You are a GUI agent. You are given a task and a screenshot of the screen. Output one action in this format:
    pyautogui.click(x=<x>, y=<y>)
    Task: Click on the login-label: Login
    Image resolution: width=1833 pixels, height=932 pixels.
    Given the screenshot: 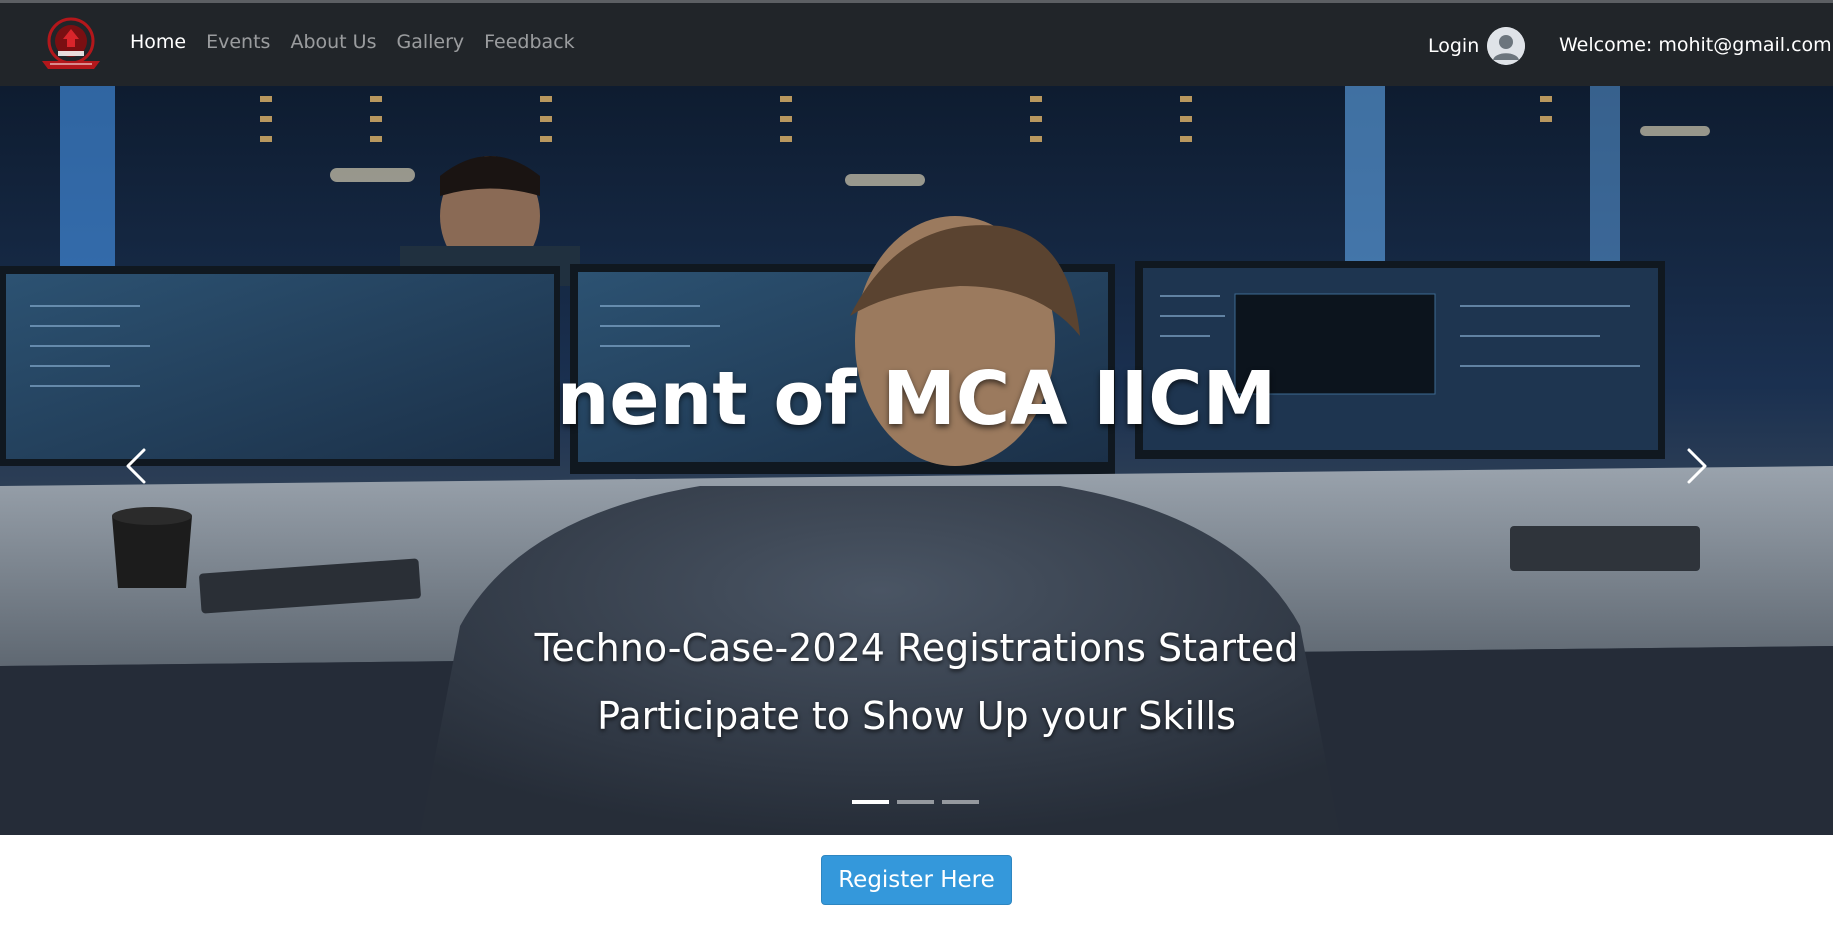 What is the action you would take?
    pyautogui.click(x=1454, y=46)
    